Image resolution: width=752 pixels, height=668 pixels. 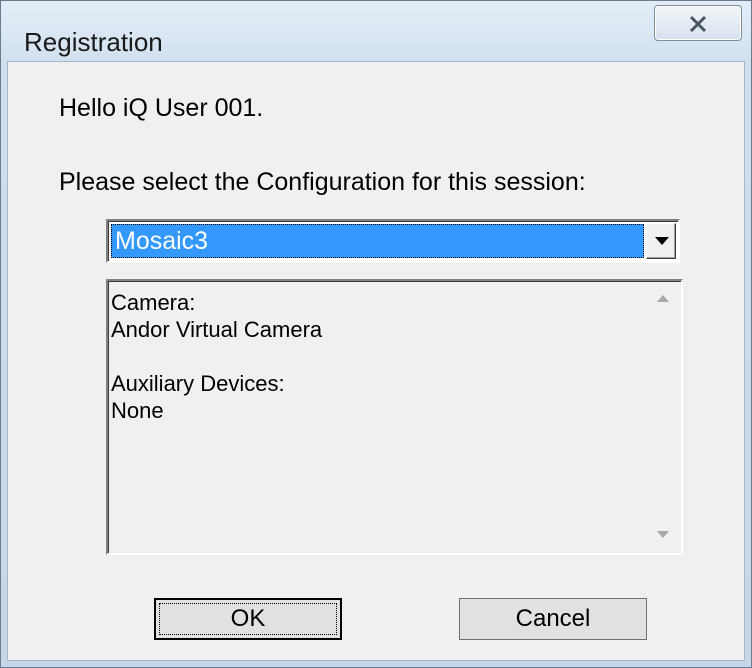 What do you see at coordinates (376, 31) in the screenshot?
I see `title-bar: Registration` at bounding box center [376, 31].